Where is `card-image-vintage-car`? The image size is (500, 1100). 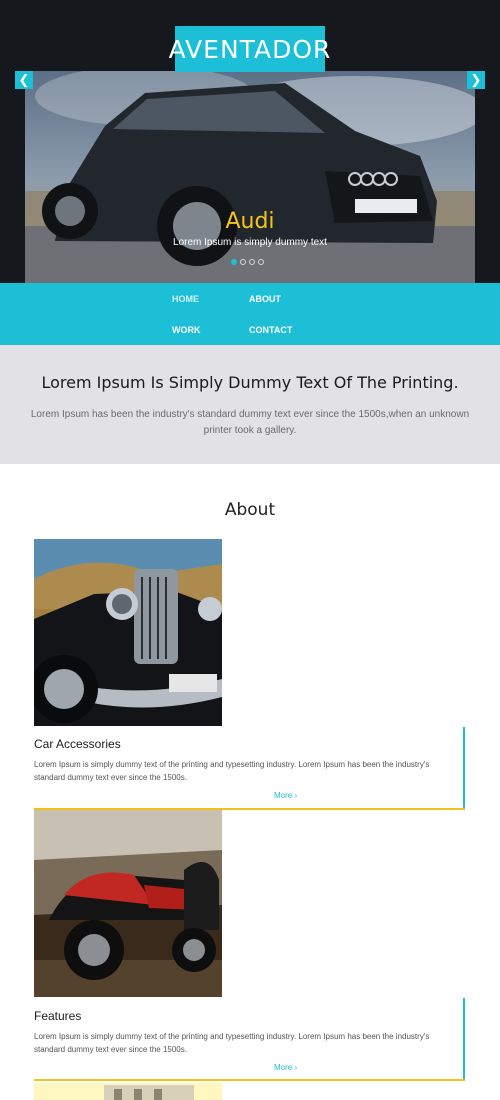 card-image-vintage-car is located at coordinates (128, 632).